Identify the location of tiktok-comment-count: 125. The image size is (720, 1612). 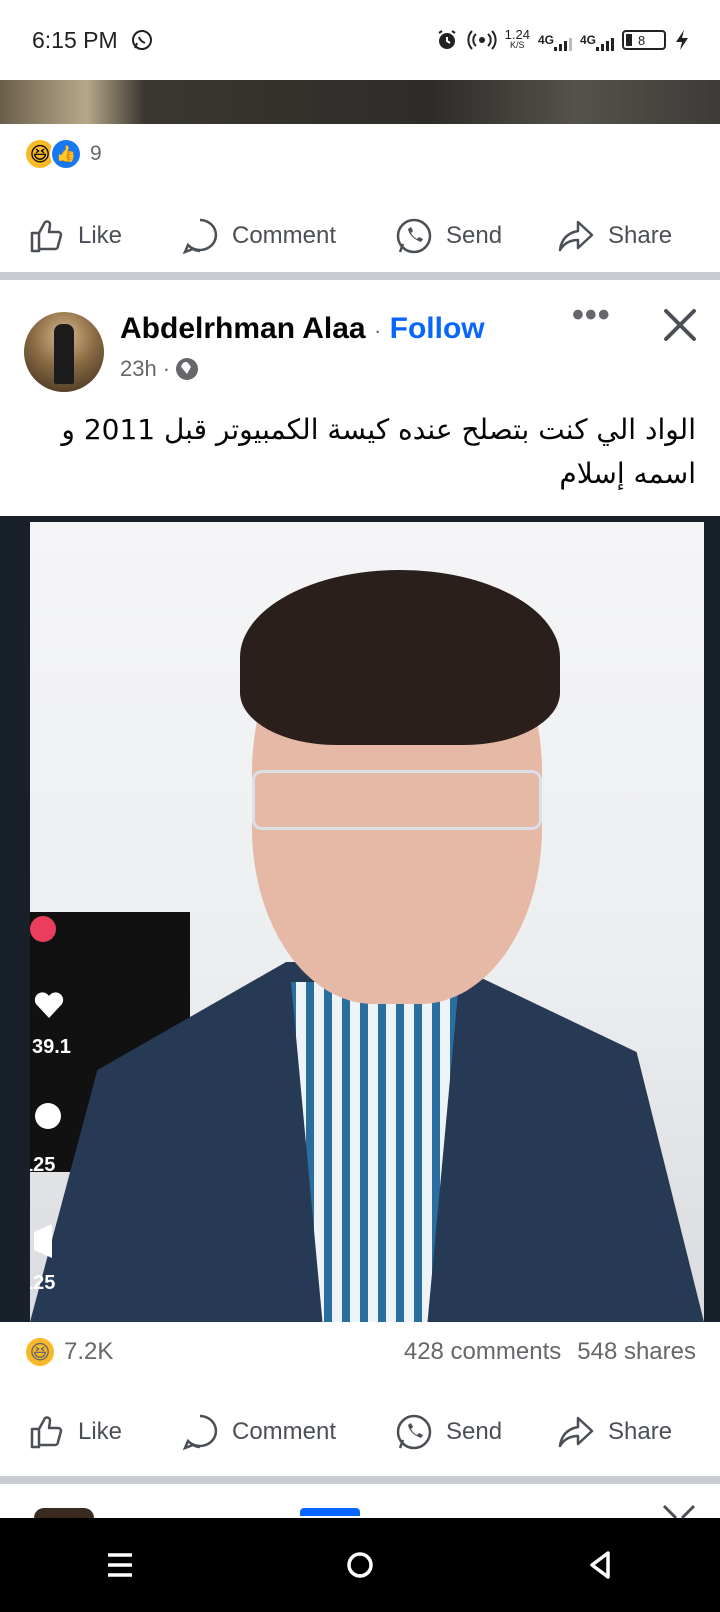
(43, 1165).